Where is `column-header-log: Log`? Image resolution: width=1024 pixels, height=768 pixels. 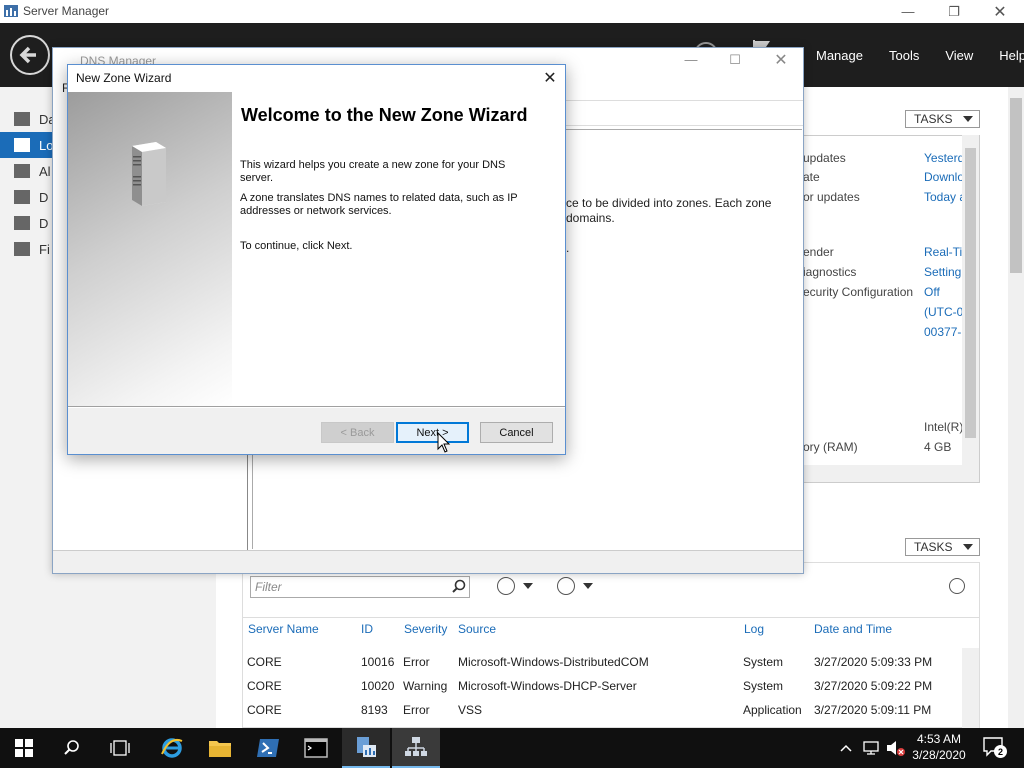 column-header-log: Log is located at coordinates (754, 629).